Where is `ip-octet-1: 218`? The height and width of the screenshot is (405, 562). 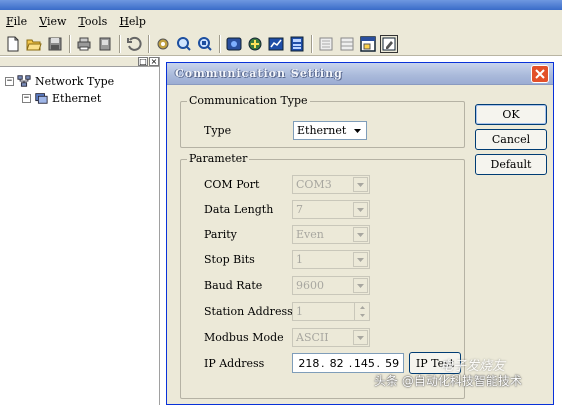 ip-octet-1: 218 is located at coordinates (309, 363).